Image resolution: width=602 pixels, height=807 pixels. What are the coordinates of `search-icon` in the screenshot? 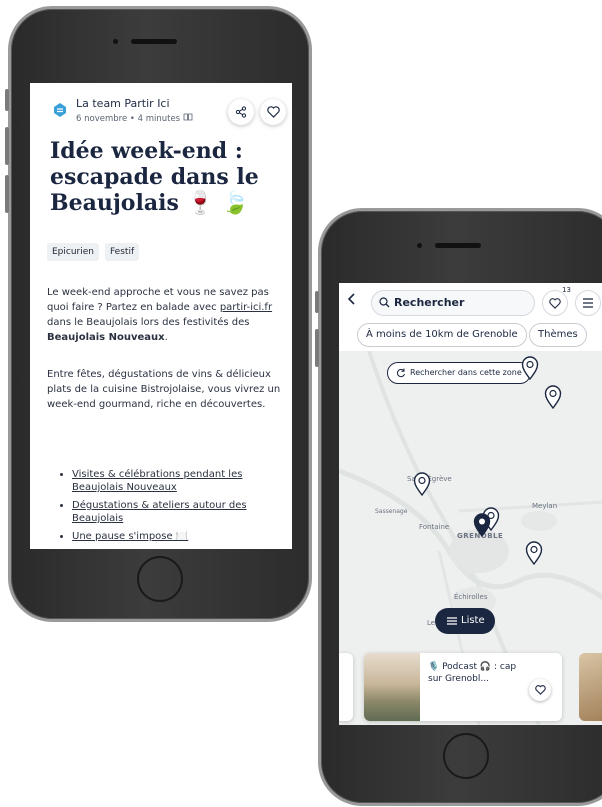 It's located at (384, 302).